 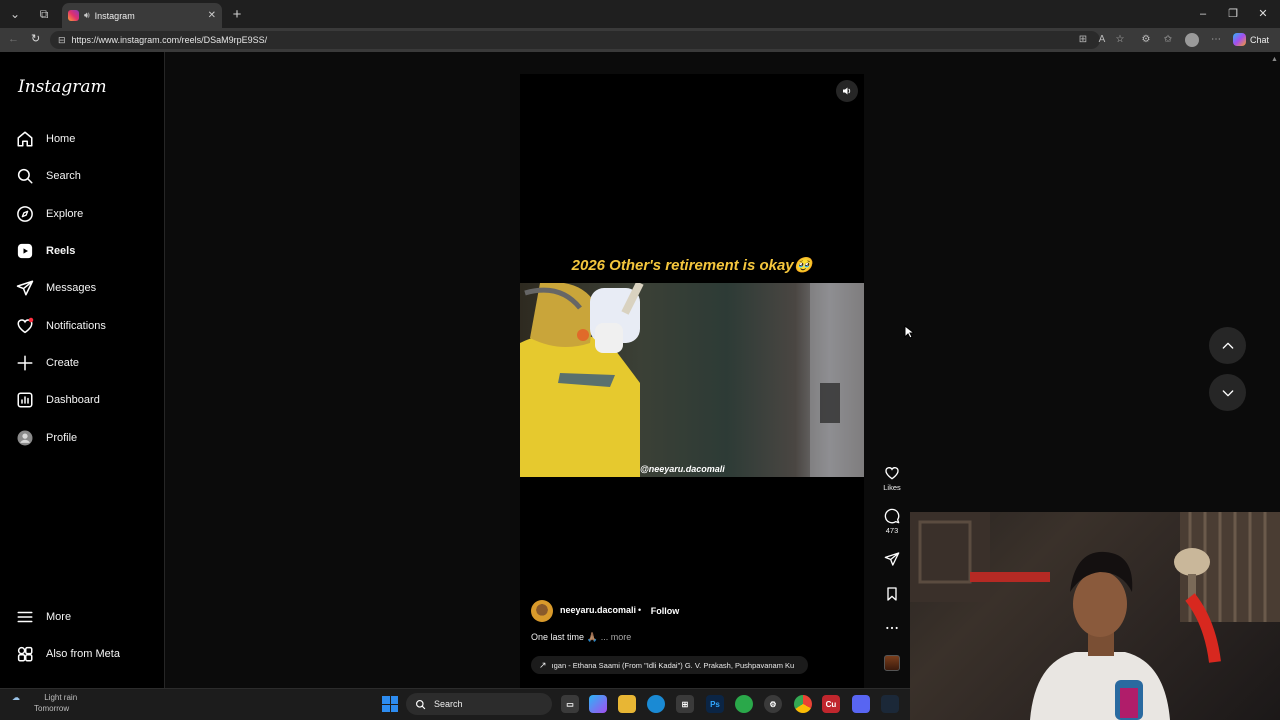 I want to click on sidebar-item-home: Home, so click(x=86, y=139).